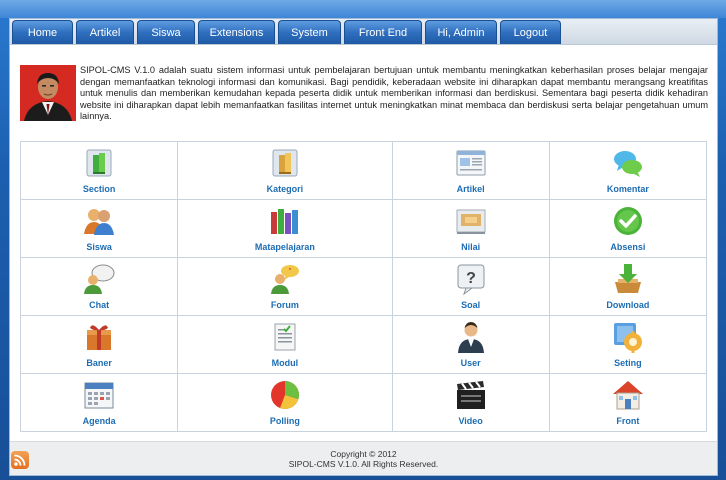 This screenshot has width=726, height=480. Describe the element at coordinates (383, 32) in the screenshot. I see `nav-front-end: Front End` at that location.